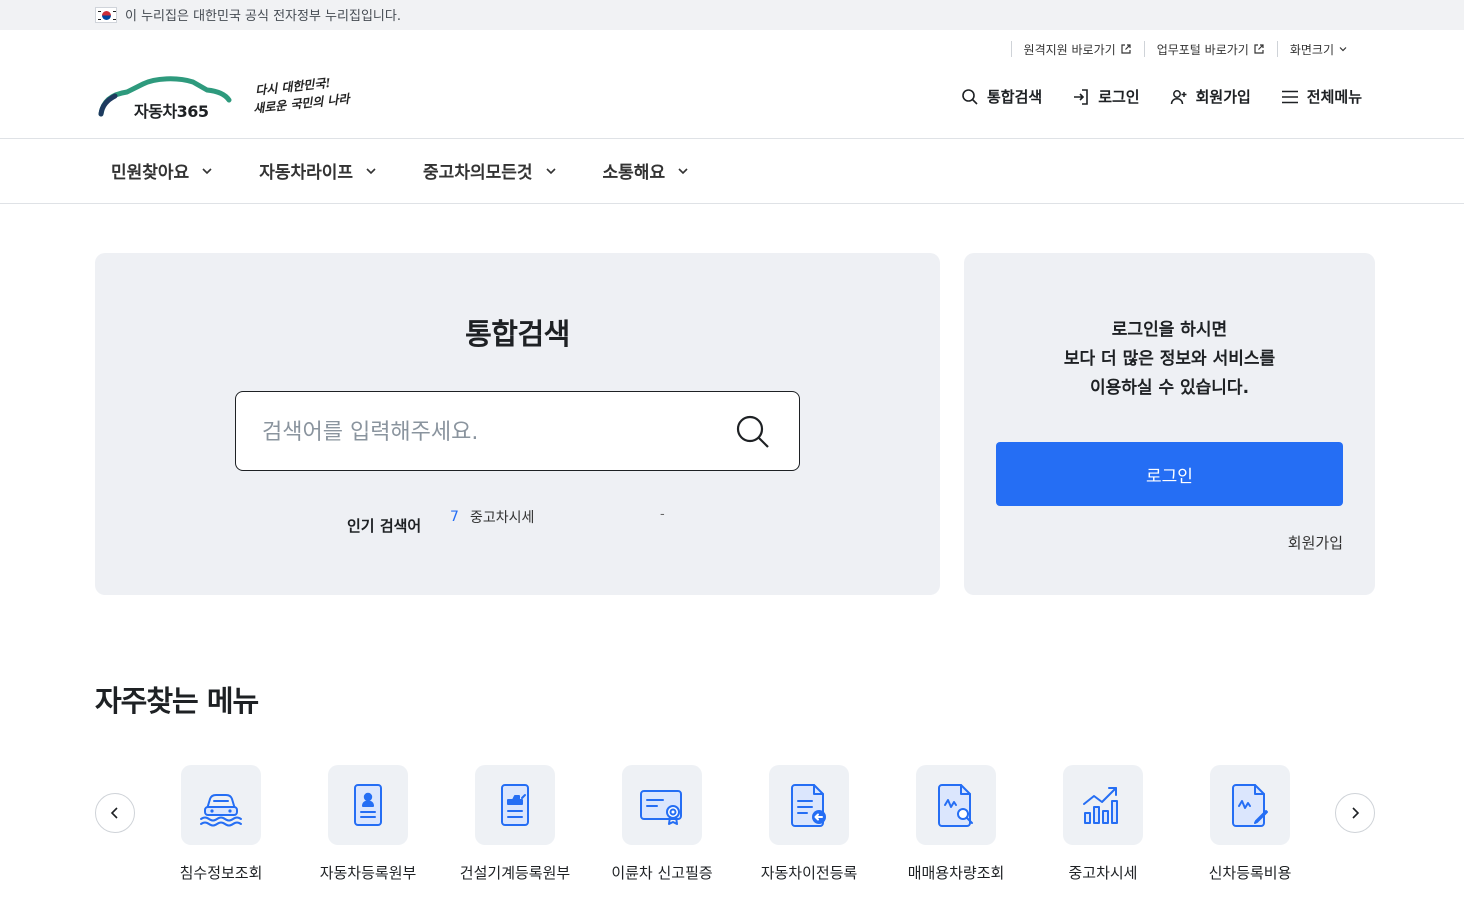 The height and width of the screenshot is (911, 1464). Describe the element at coordinates (1103, 873) in the screenshot. I see `quick-menu-label: 중고차시세` at that location.